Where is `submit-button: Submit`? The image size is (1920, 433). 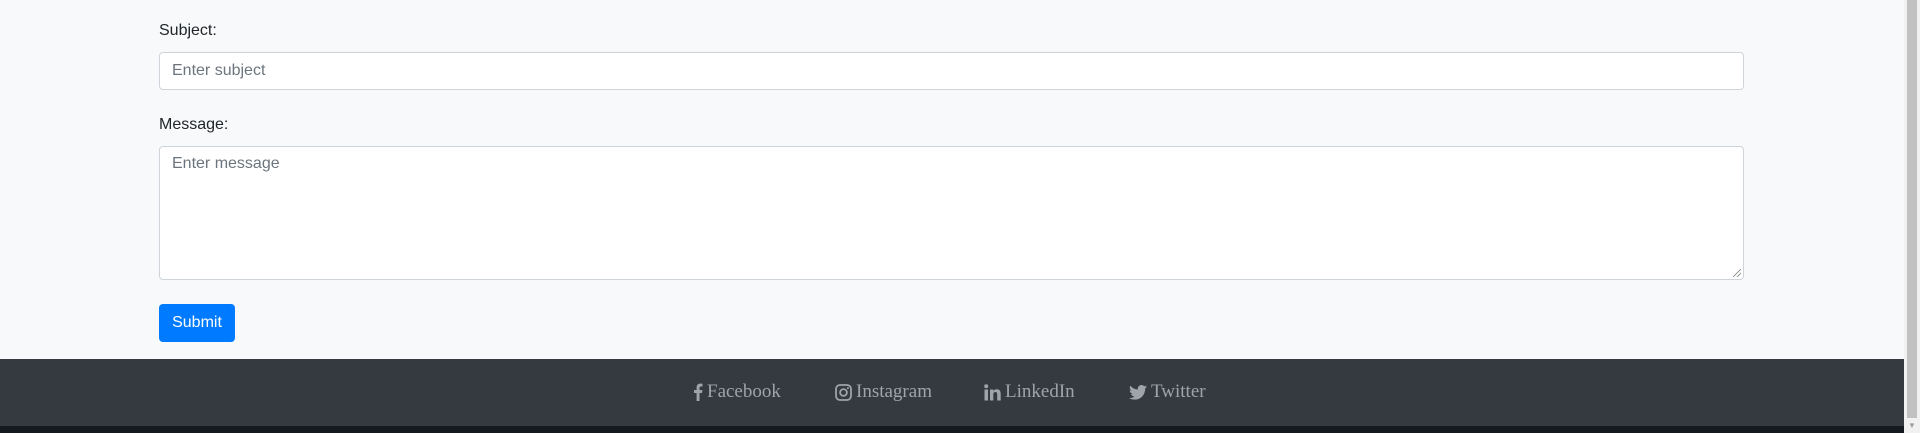
submit-button: Submit is located at coordinates (197, 323).